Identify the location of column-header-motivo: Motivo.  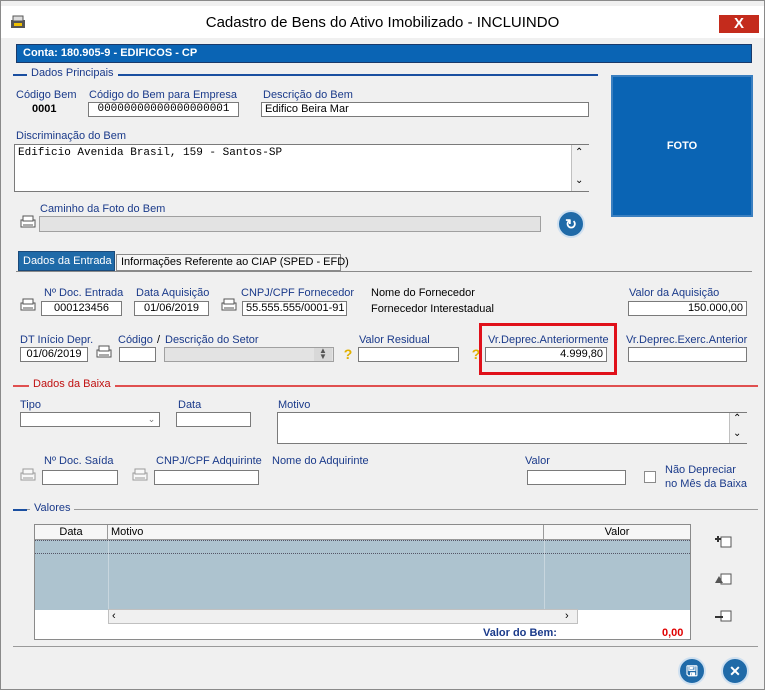
(326, 532).